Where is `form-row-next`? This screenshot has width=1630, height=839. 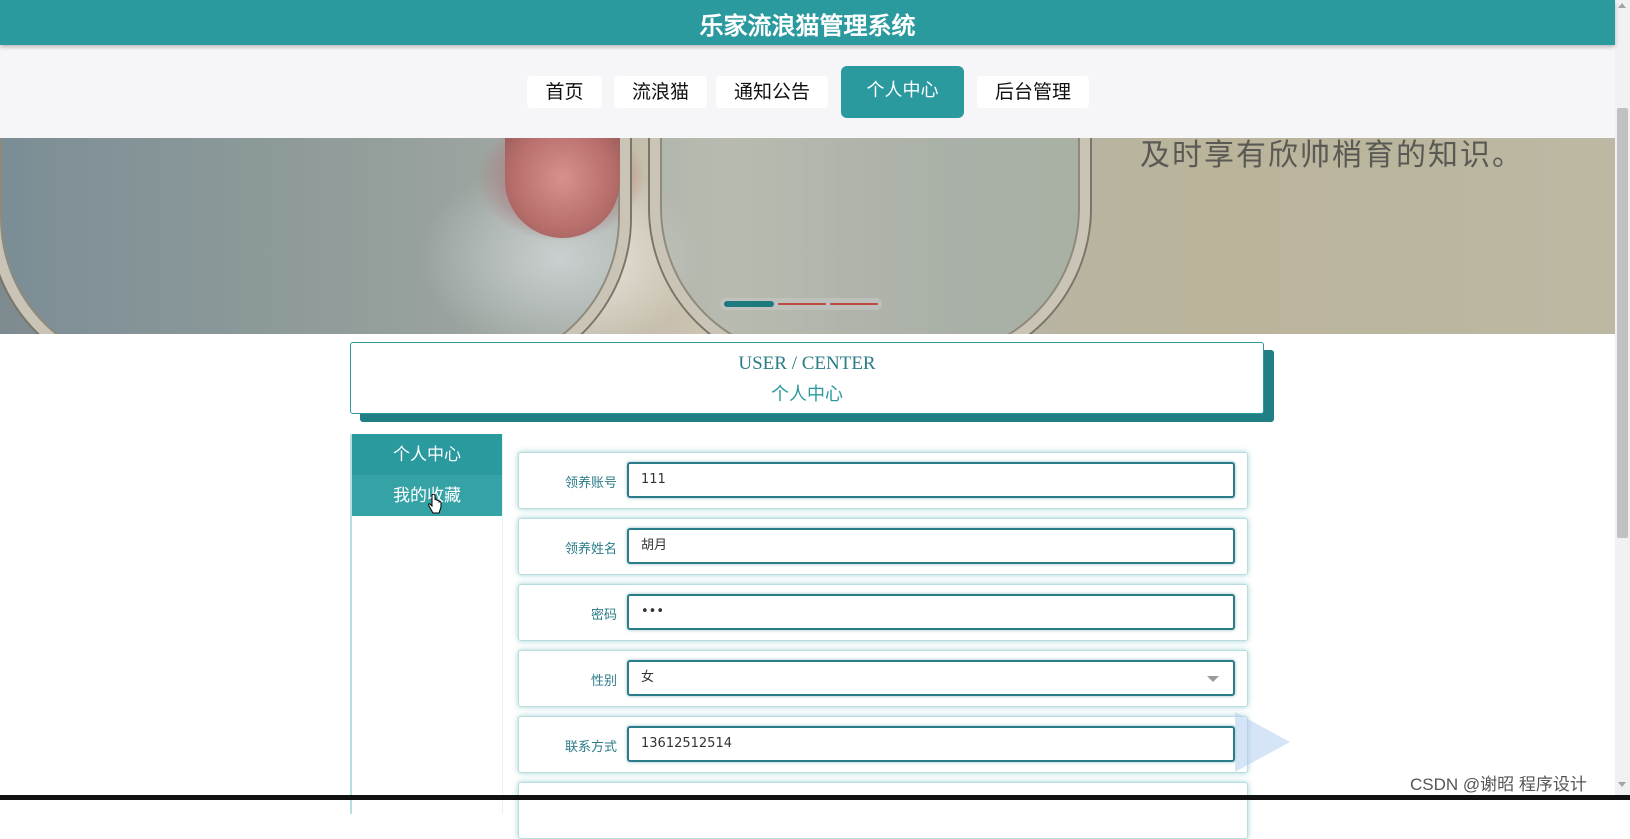
form-row-next is located at coordinates (883, 810).